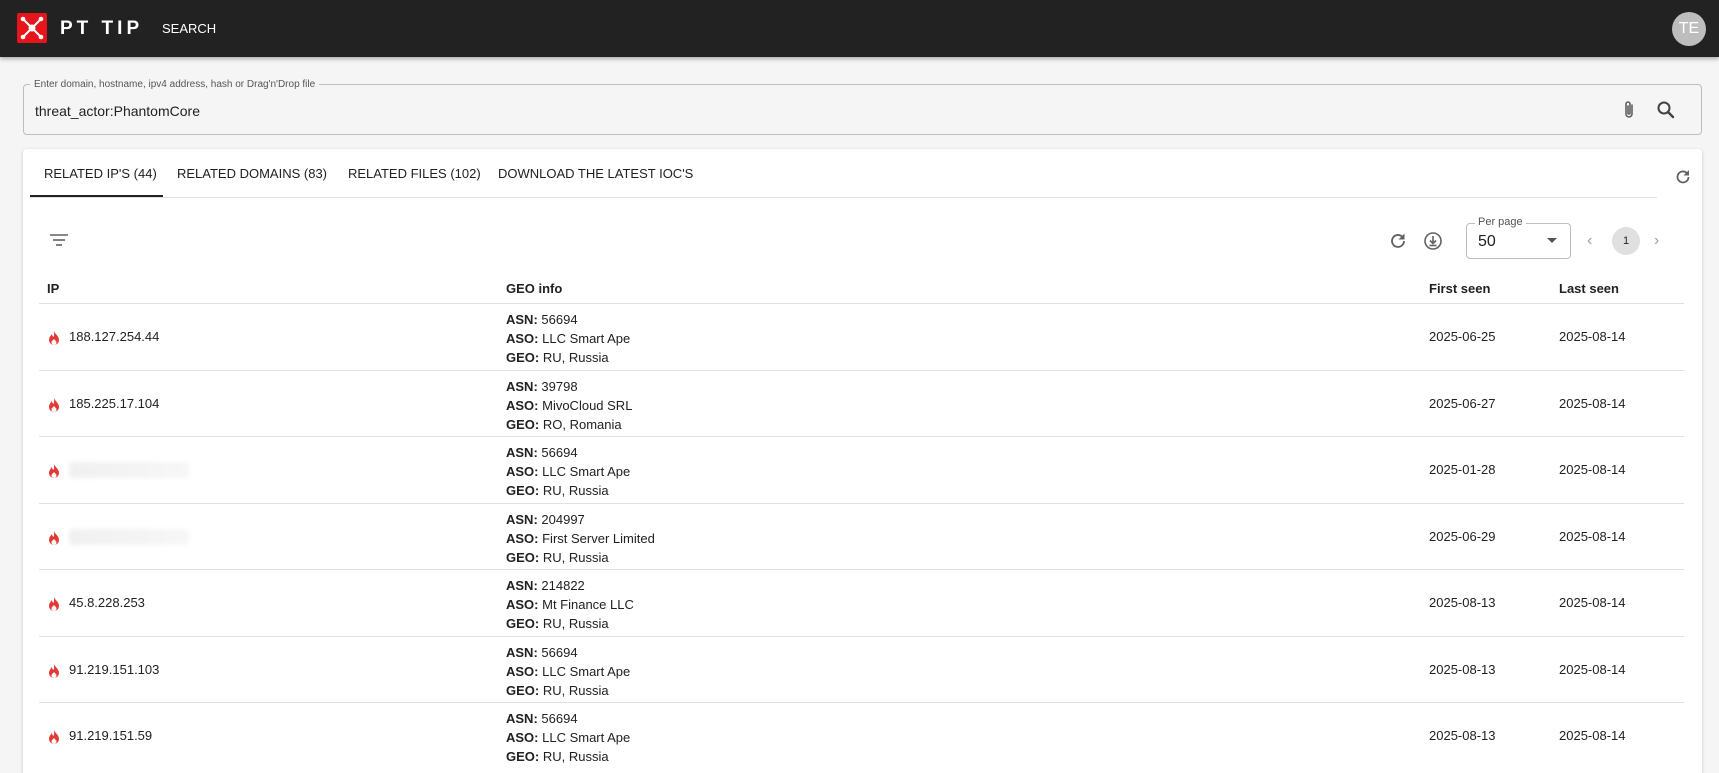 This screenshot has width=1719, height=773. What do you see at coordinates (580, 424) in the screenshot?
I see `geo-value: RO, Romania` at bounding box center [580, 424].